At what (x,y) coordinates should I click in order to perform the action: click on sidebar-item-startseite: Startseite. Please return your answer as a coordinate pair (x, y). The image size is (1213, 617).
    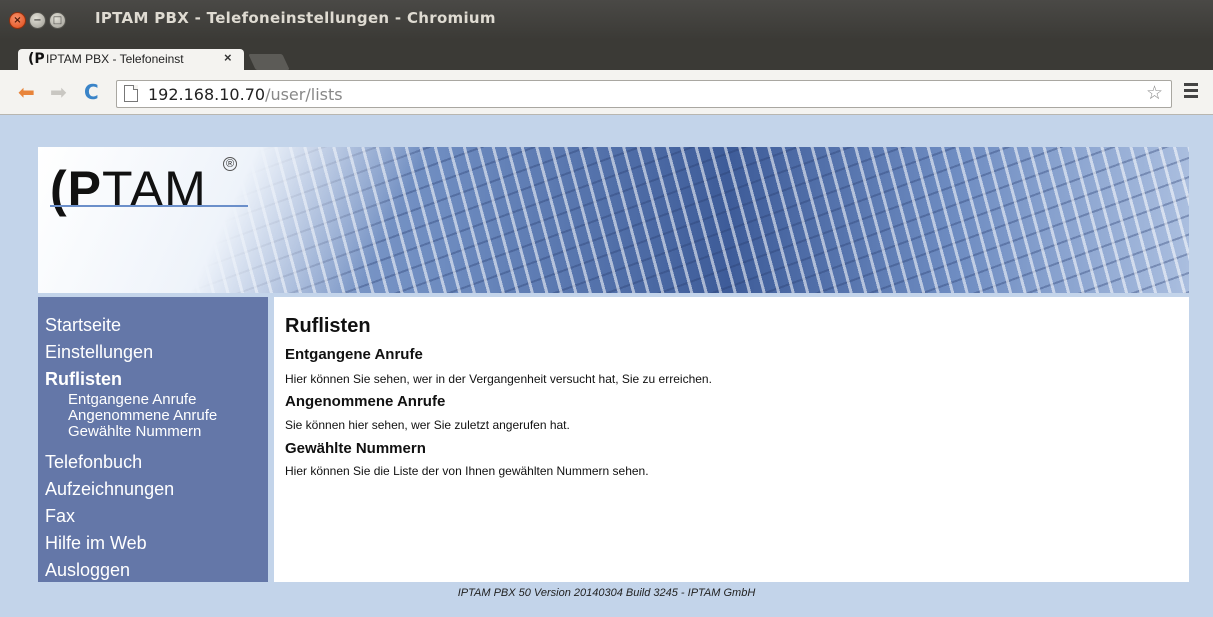
    Looking at the image, I should click on (83, 325).